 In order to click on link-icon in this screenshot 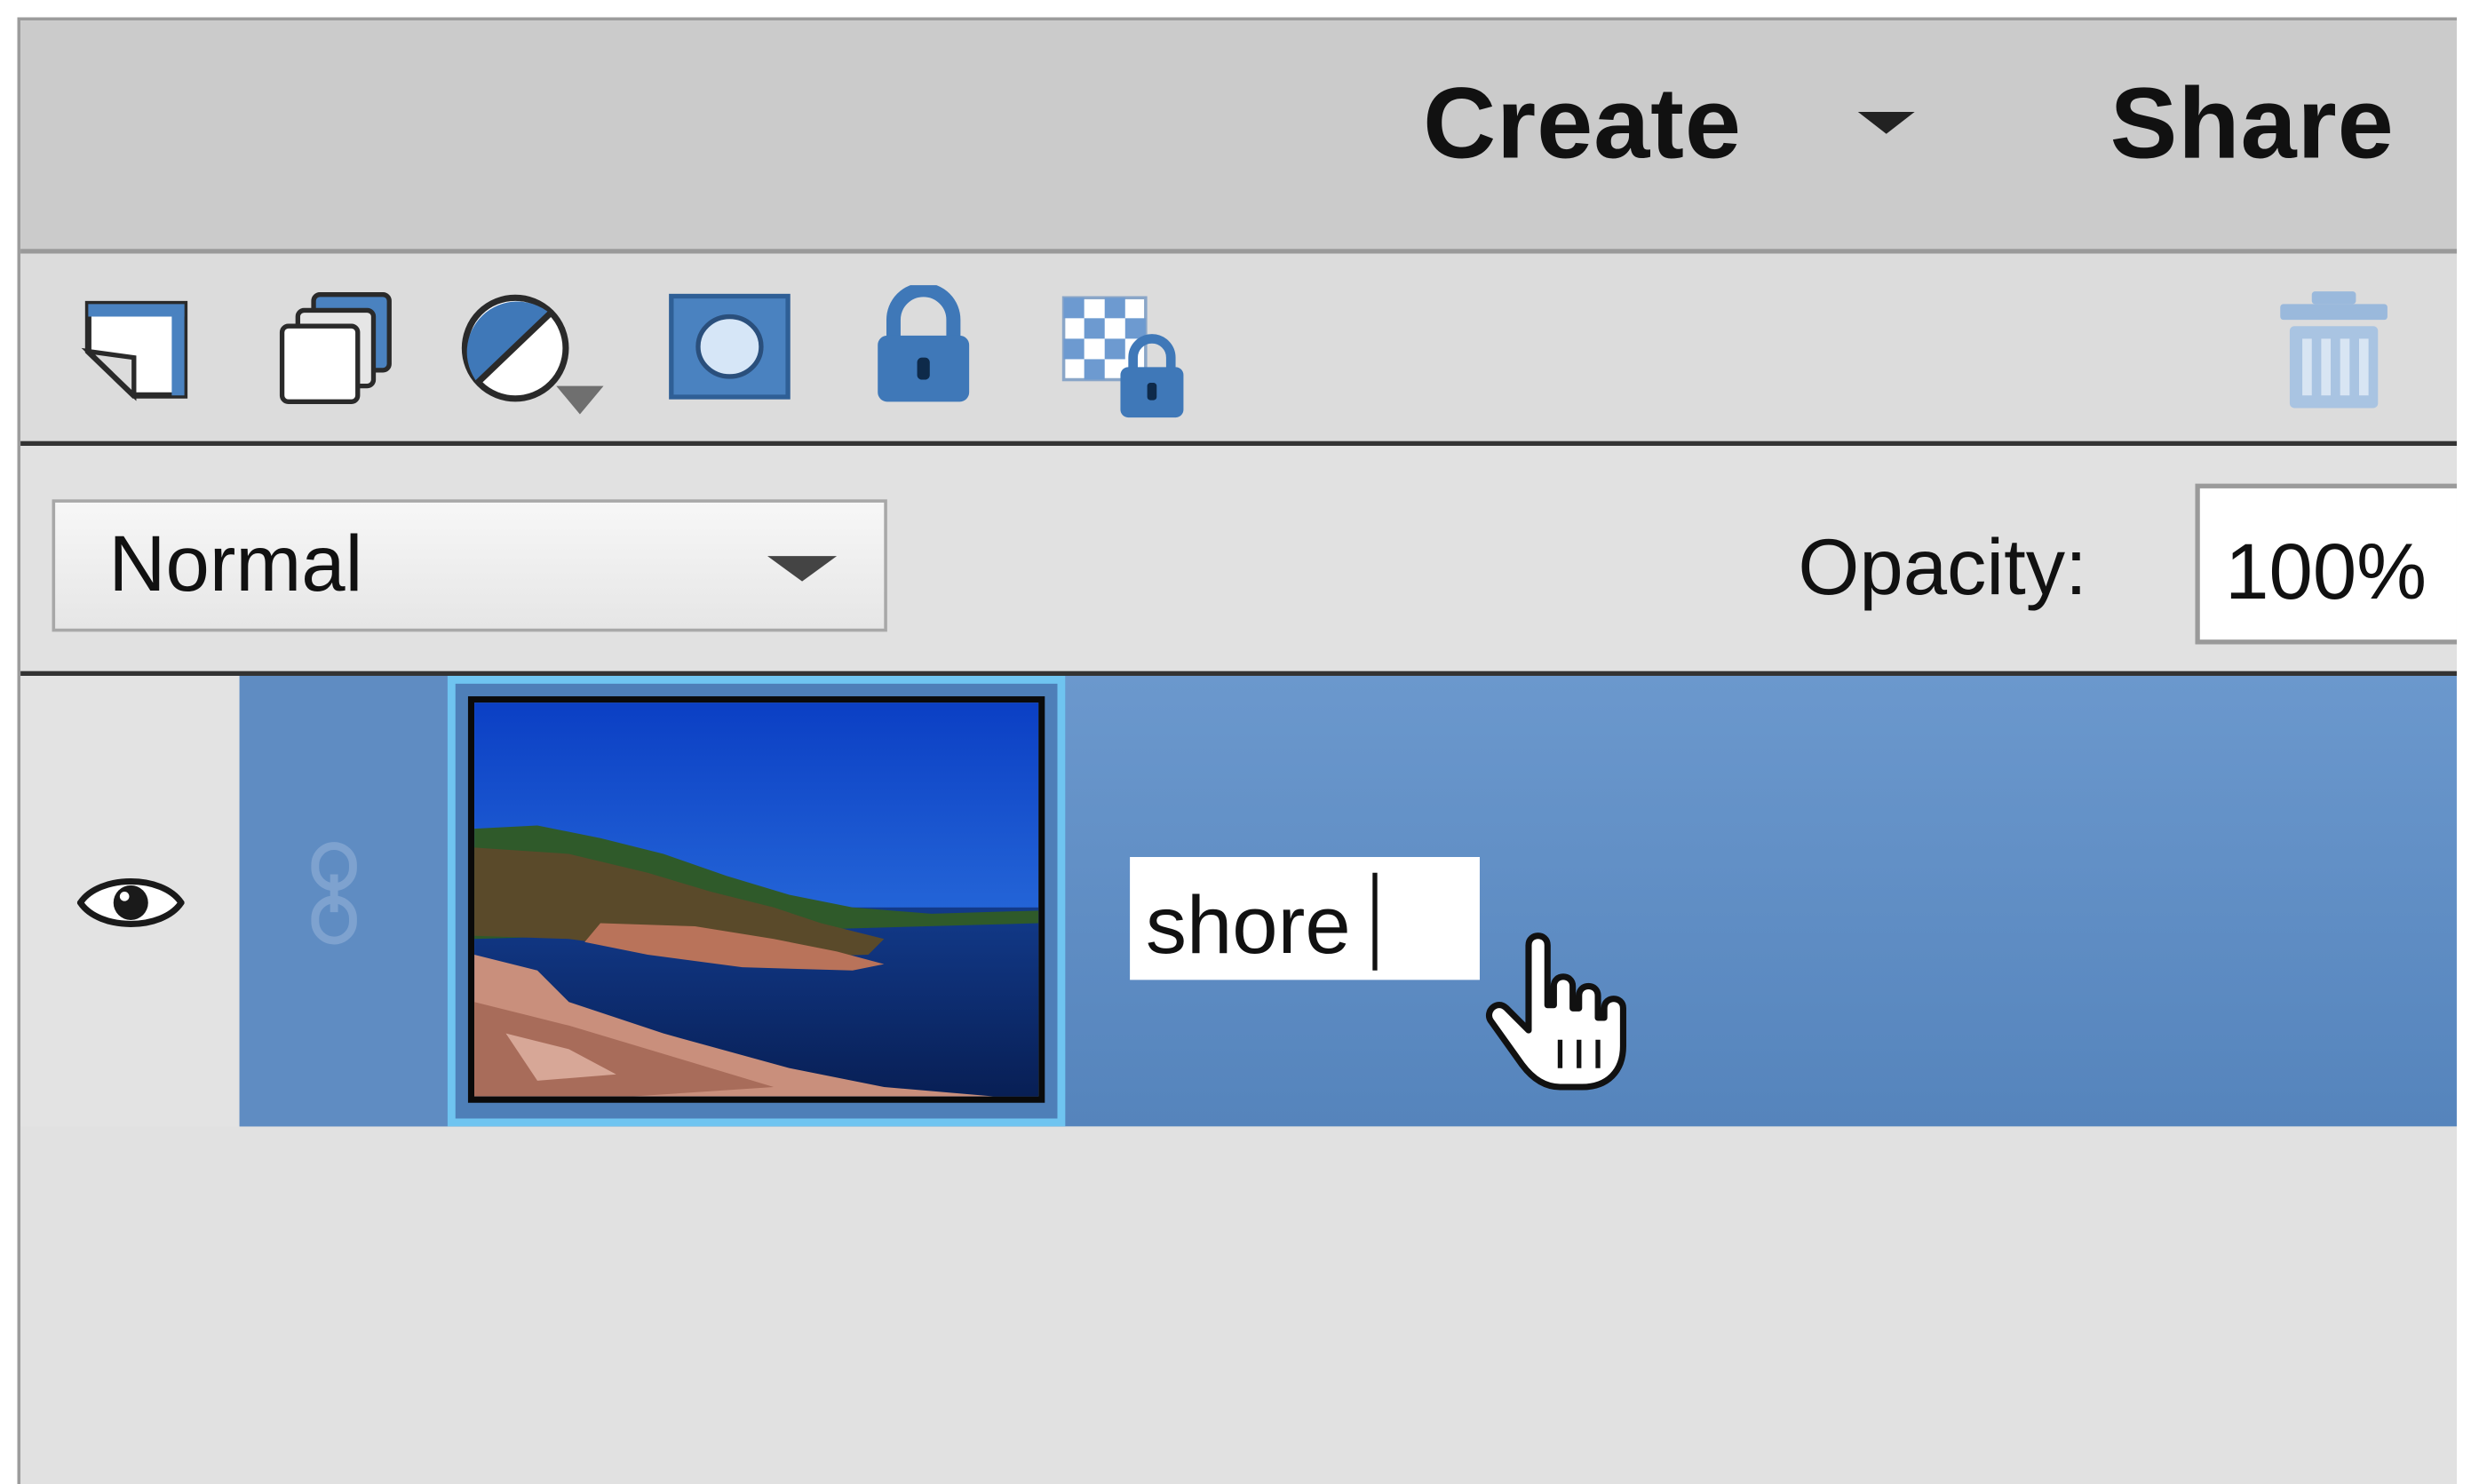, I will do `click(334, 893)`.